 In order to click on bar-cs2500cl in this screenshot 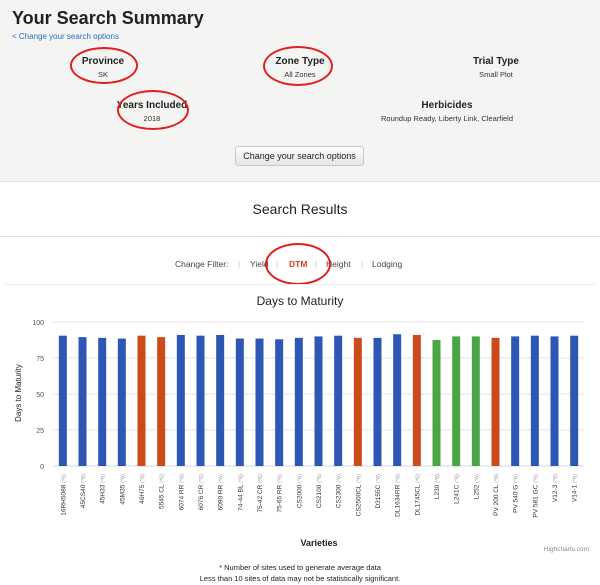, I will do `click(357, 401)`.